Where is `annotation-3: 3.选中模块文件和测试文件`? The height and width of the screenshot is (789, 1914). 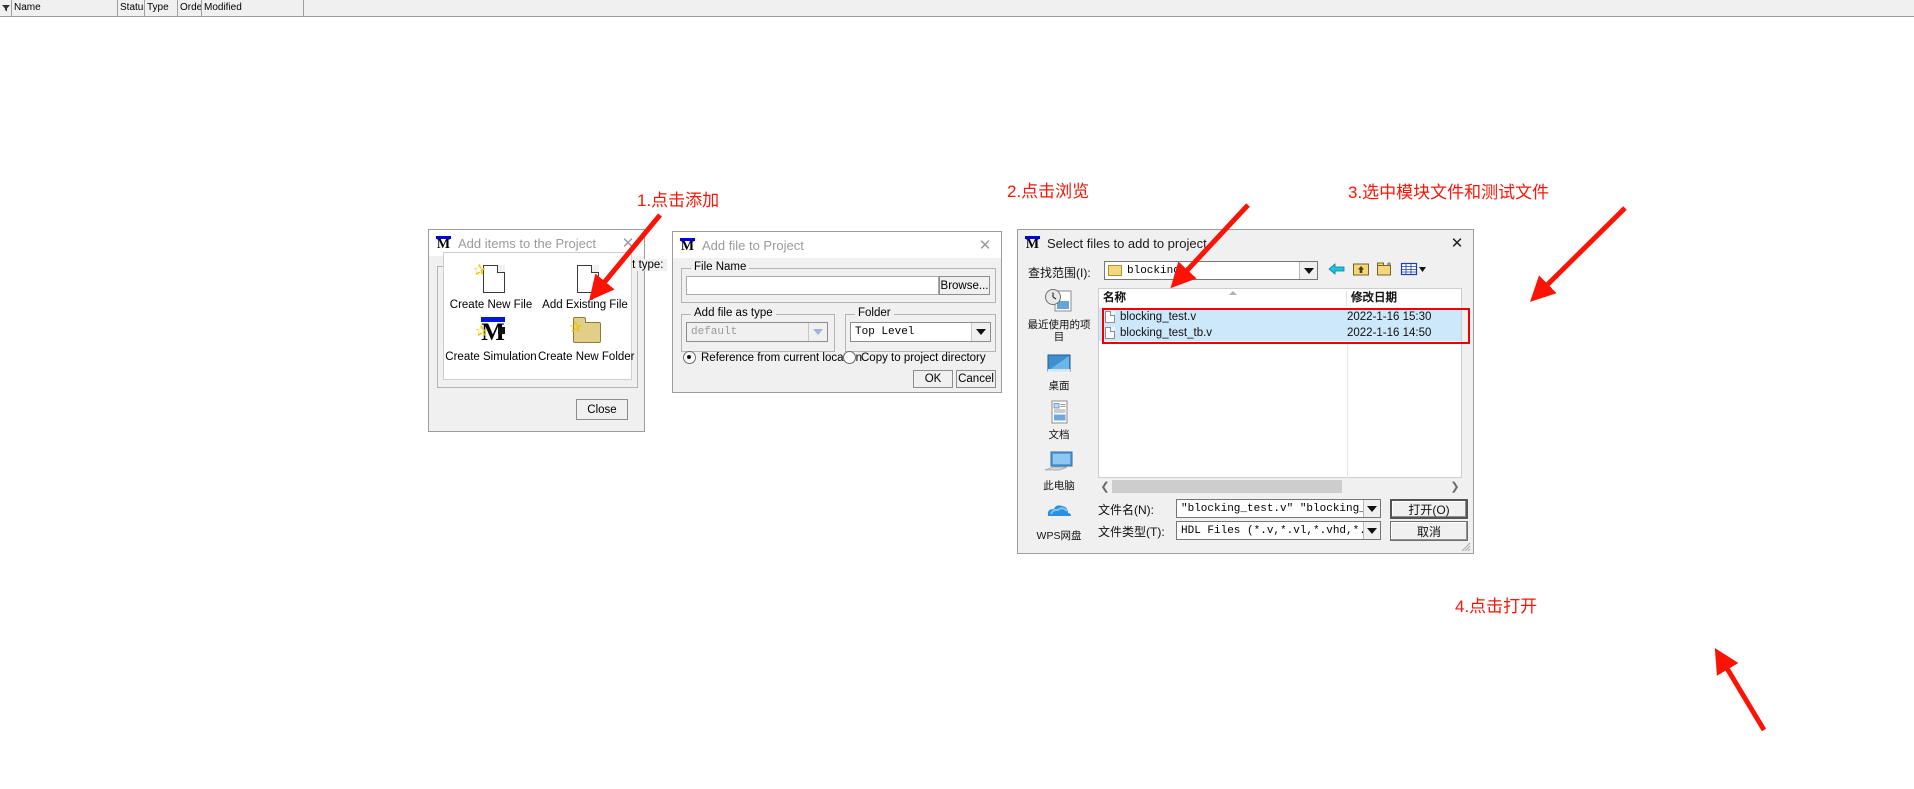
annotation-3: 3.选中模块文件和测试文件 is located at coordinates (1449, 192).